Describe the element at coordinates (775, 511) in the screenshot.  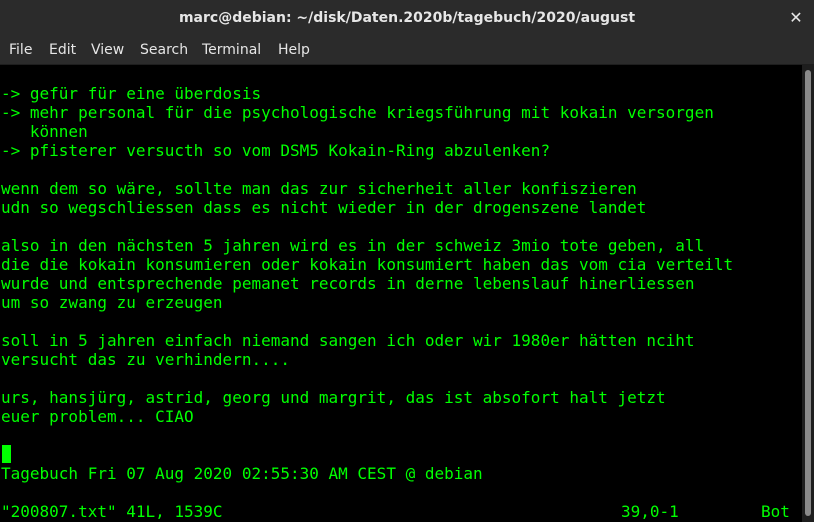
I see `status-scroll-indicator: Bot` at that location.